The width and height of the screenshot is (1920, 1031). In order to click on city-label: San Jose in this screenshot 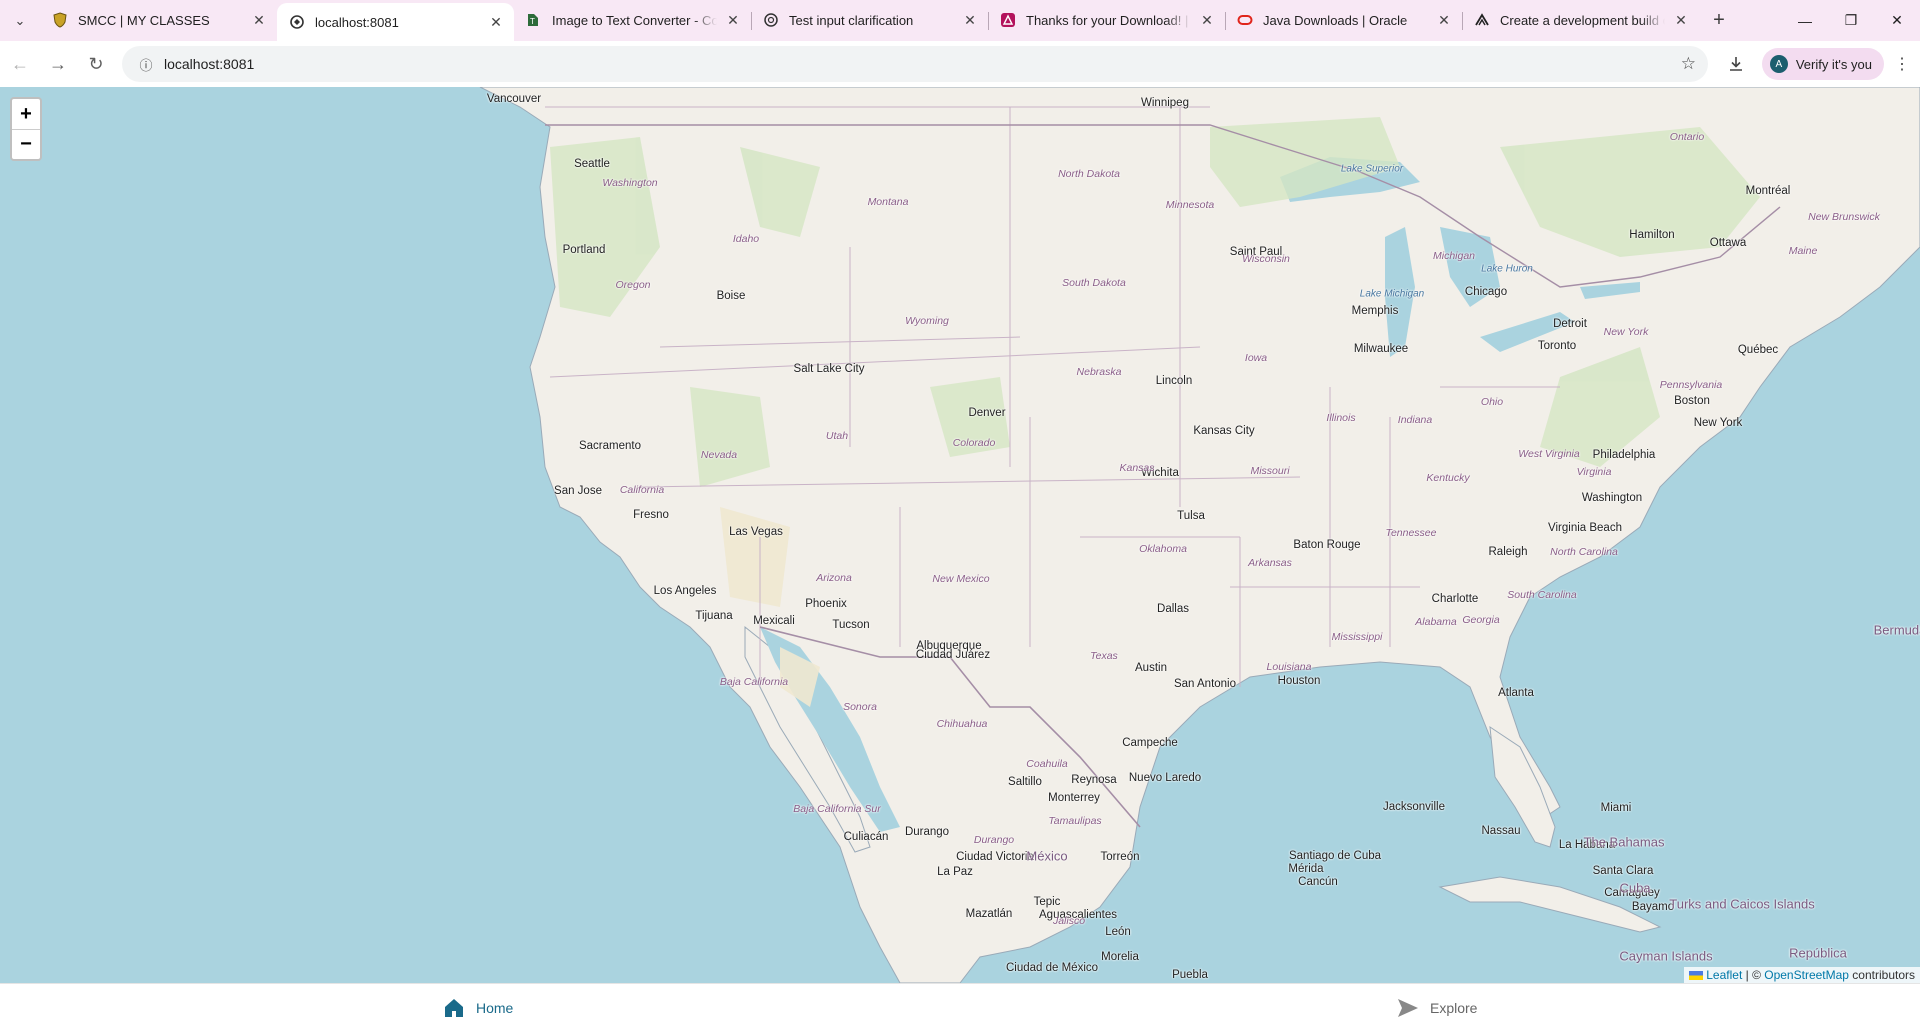, I will do `click(578, 491)`.